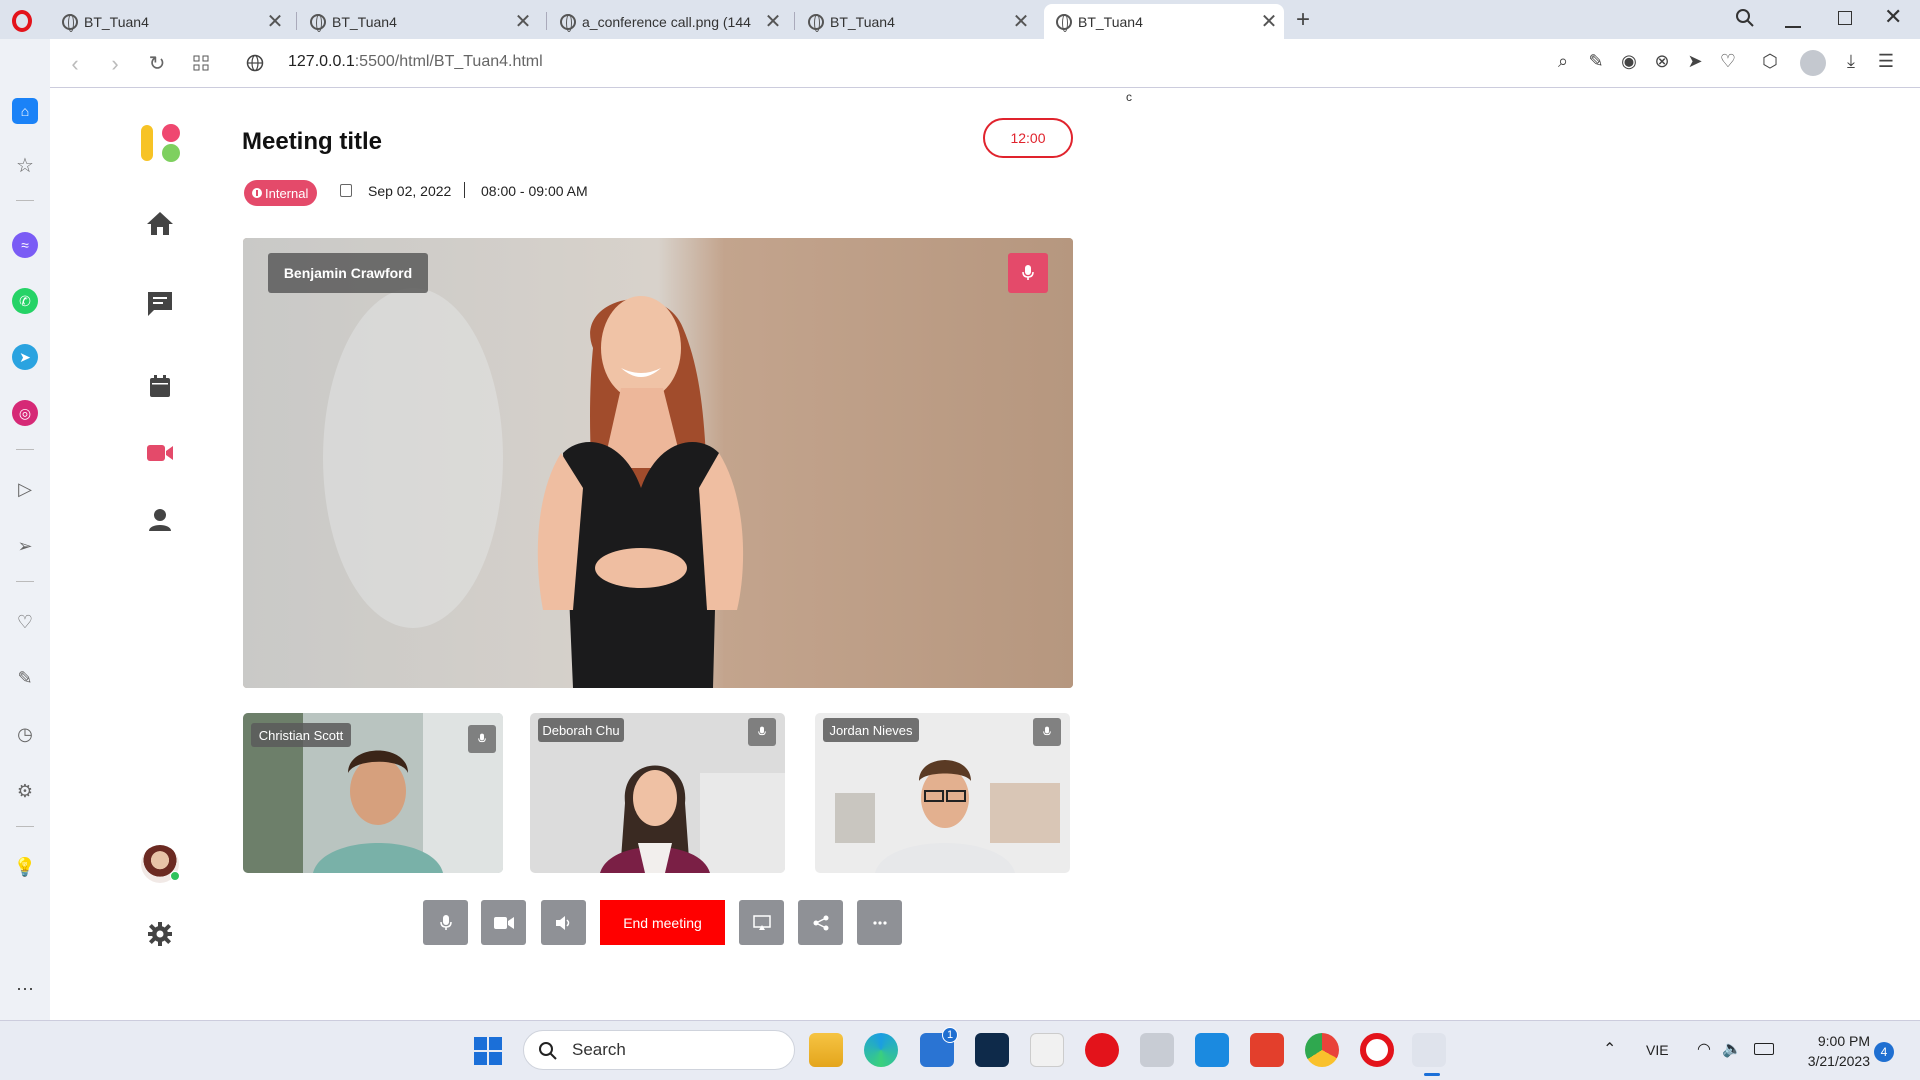  What do you see at coordinates (1884, 1052) in the screenshot?
I see `notification-badge: 4` at bounding box center [1884, 1052].